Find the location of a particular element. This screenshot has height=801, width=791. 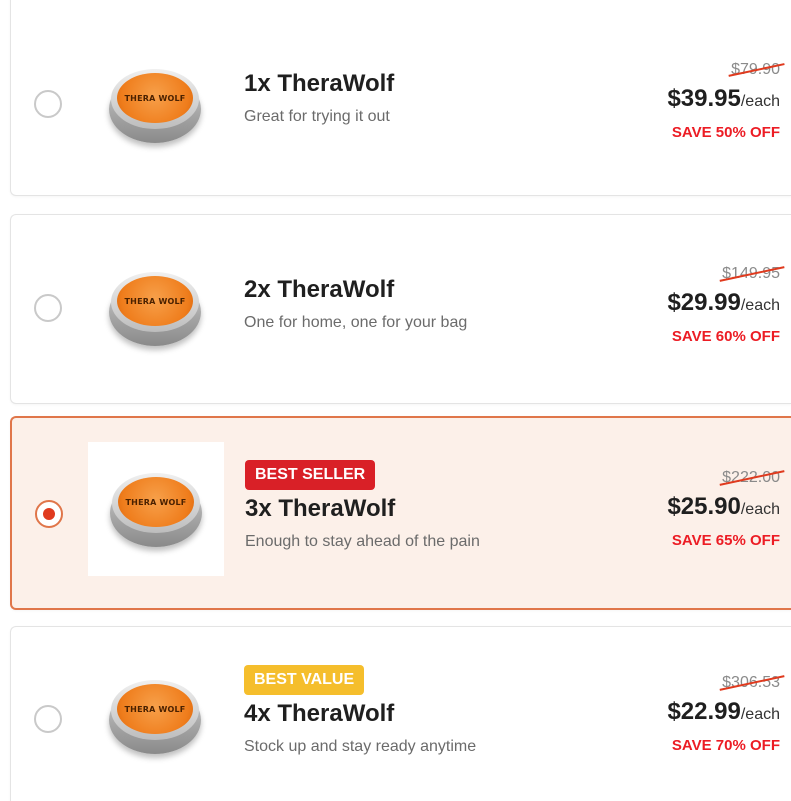

option-title: 3x TheraWolf is located at coordinates (320, 508).